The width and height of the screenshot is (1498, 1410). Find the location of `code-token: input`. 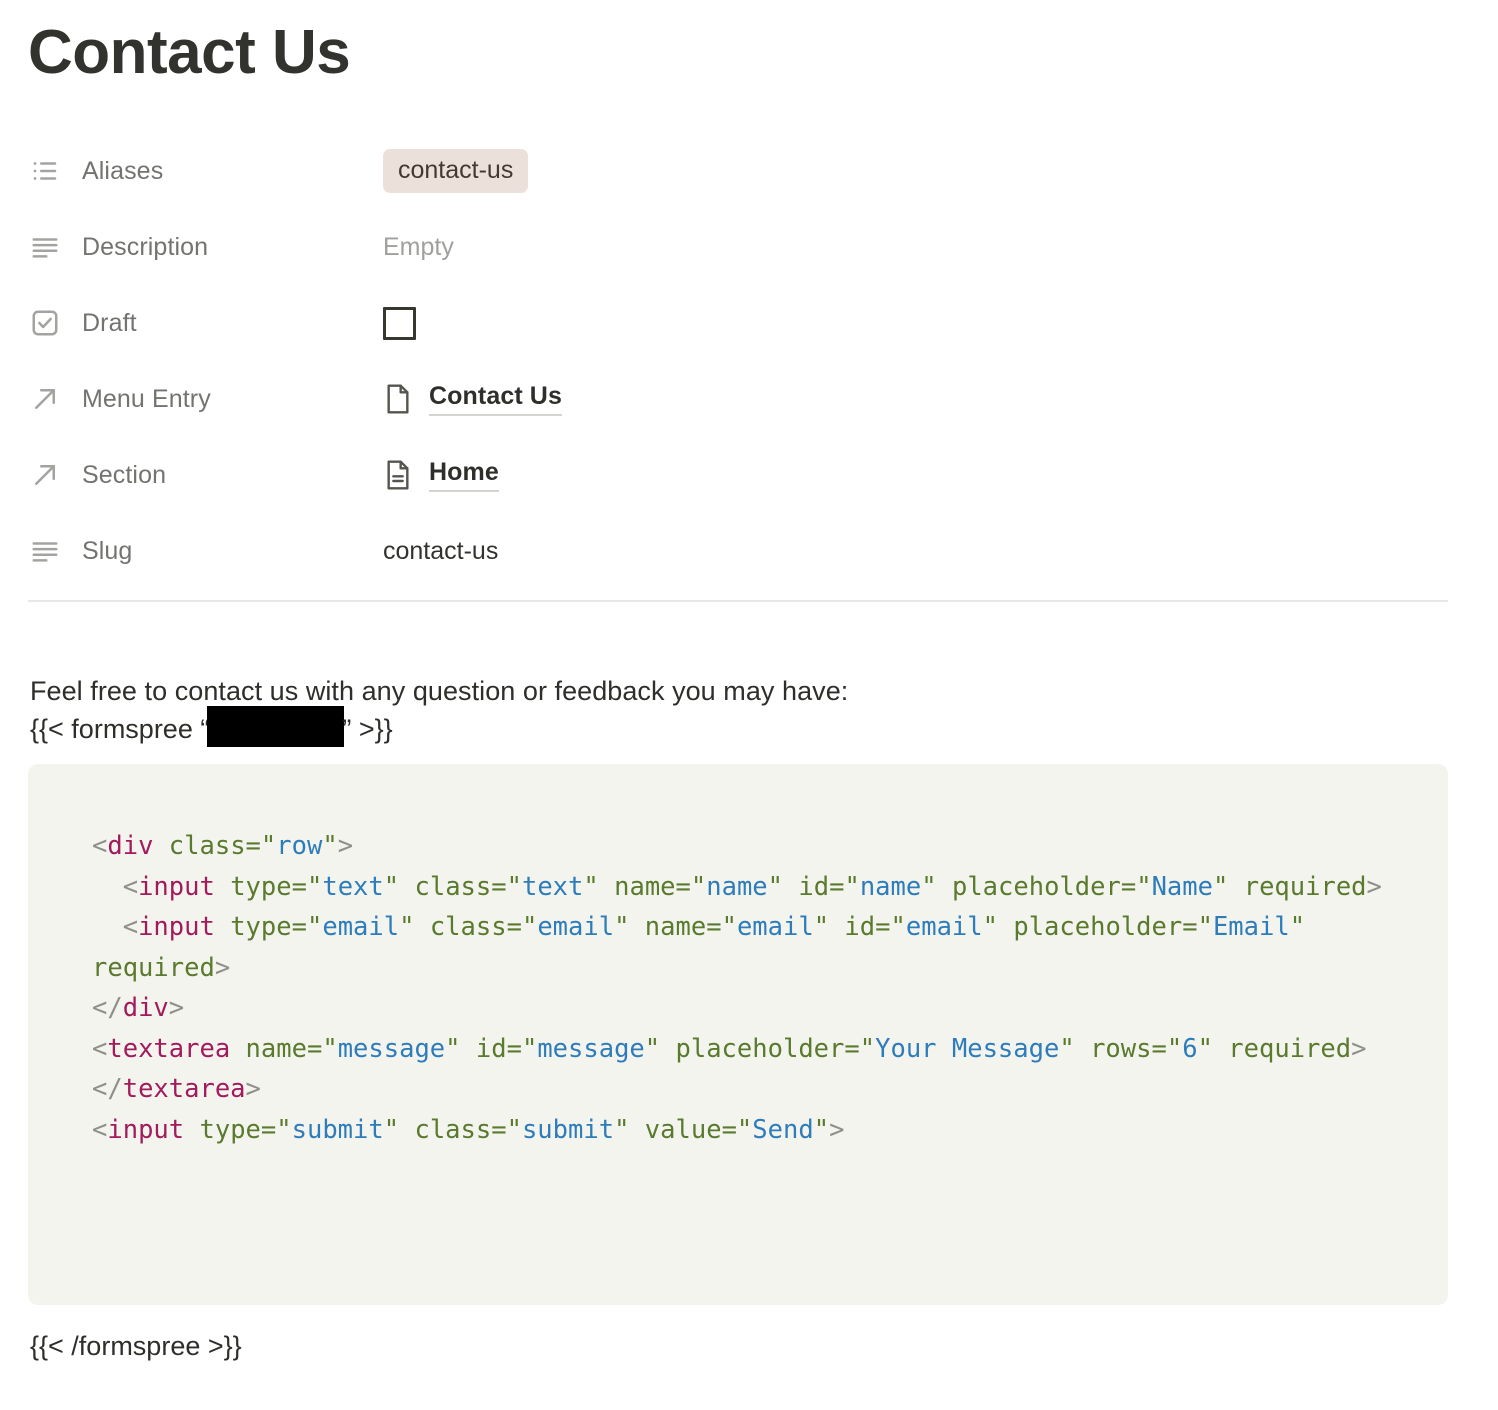

code-token: input is located at coordinates (176, 927).